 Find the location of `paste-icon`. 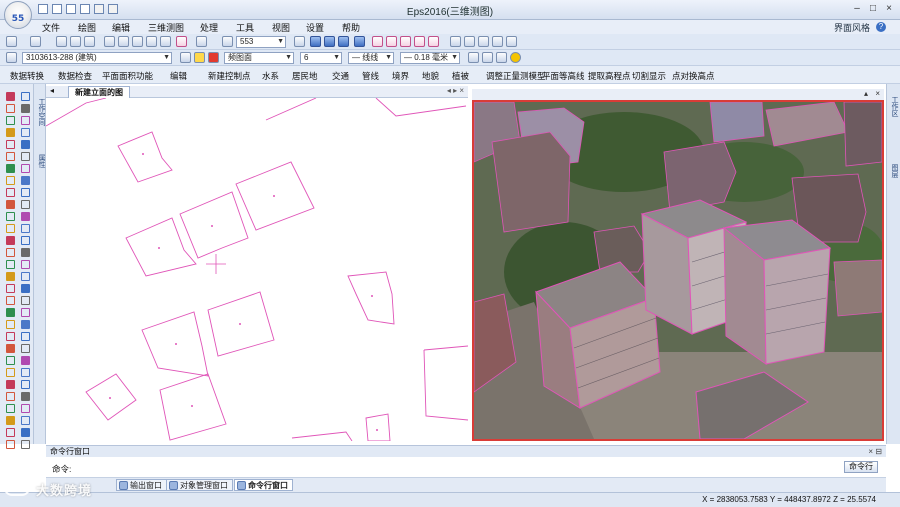

paste-icon is located at coordinates (89, 41).